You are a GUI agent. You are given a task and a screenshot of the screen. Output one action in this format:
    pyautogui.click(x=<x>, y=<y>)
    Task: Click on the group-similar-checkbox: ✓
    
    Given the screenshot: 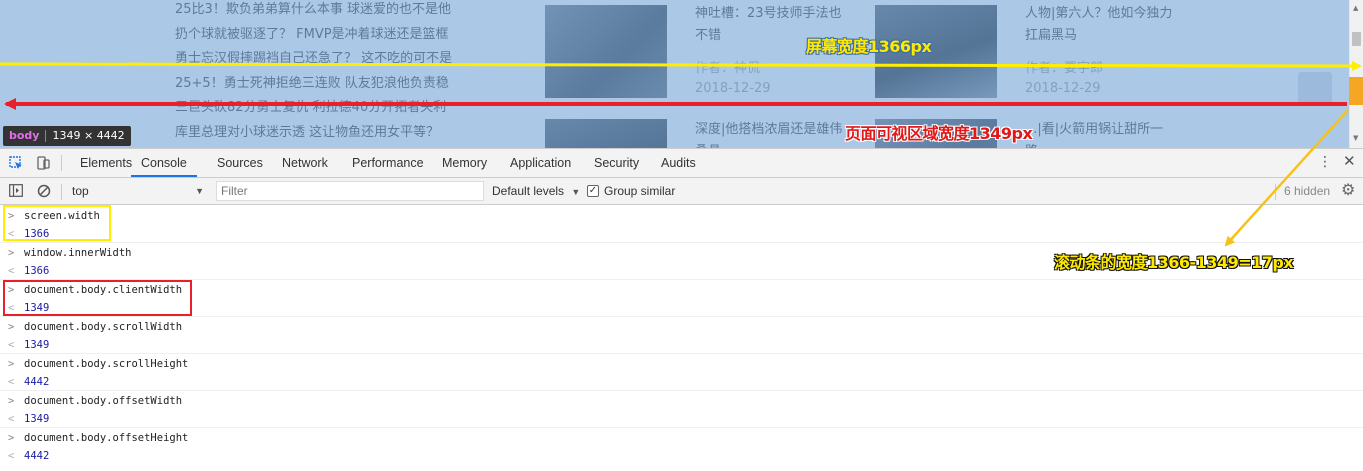 What is the action you would take?
    pyautogui.click(x=593, y=191)
    